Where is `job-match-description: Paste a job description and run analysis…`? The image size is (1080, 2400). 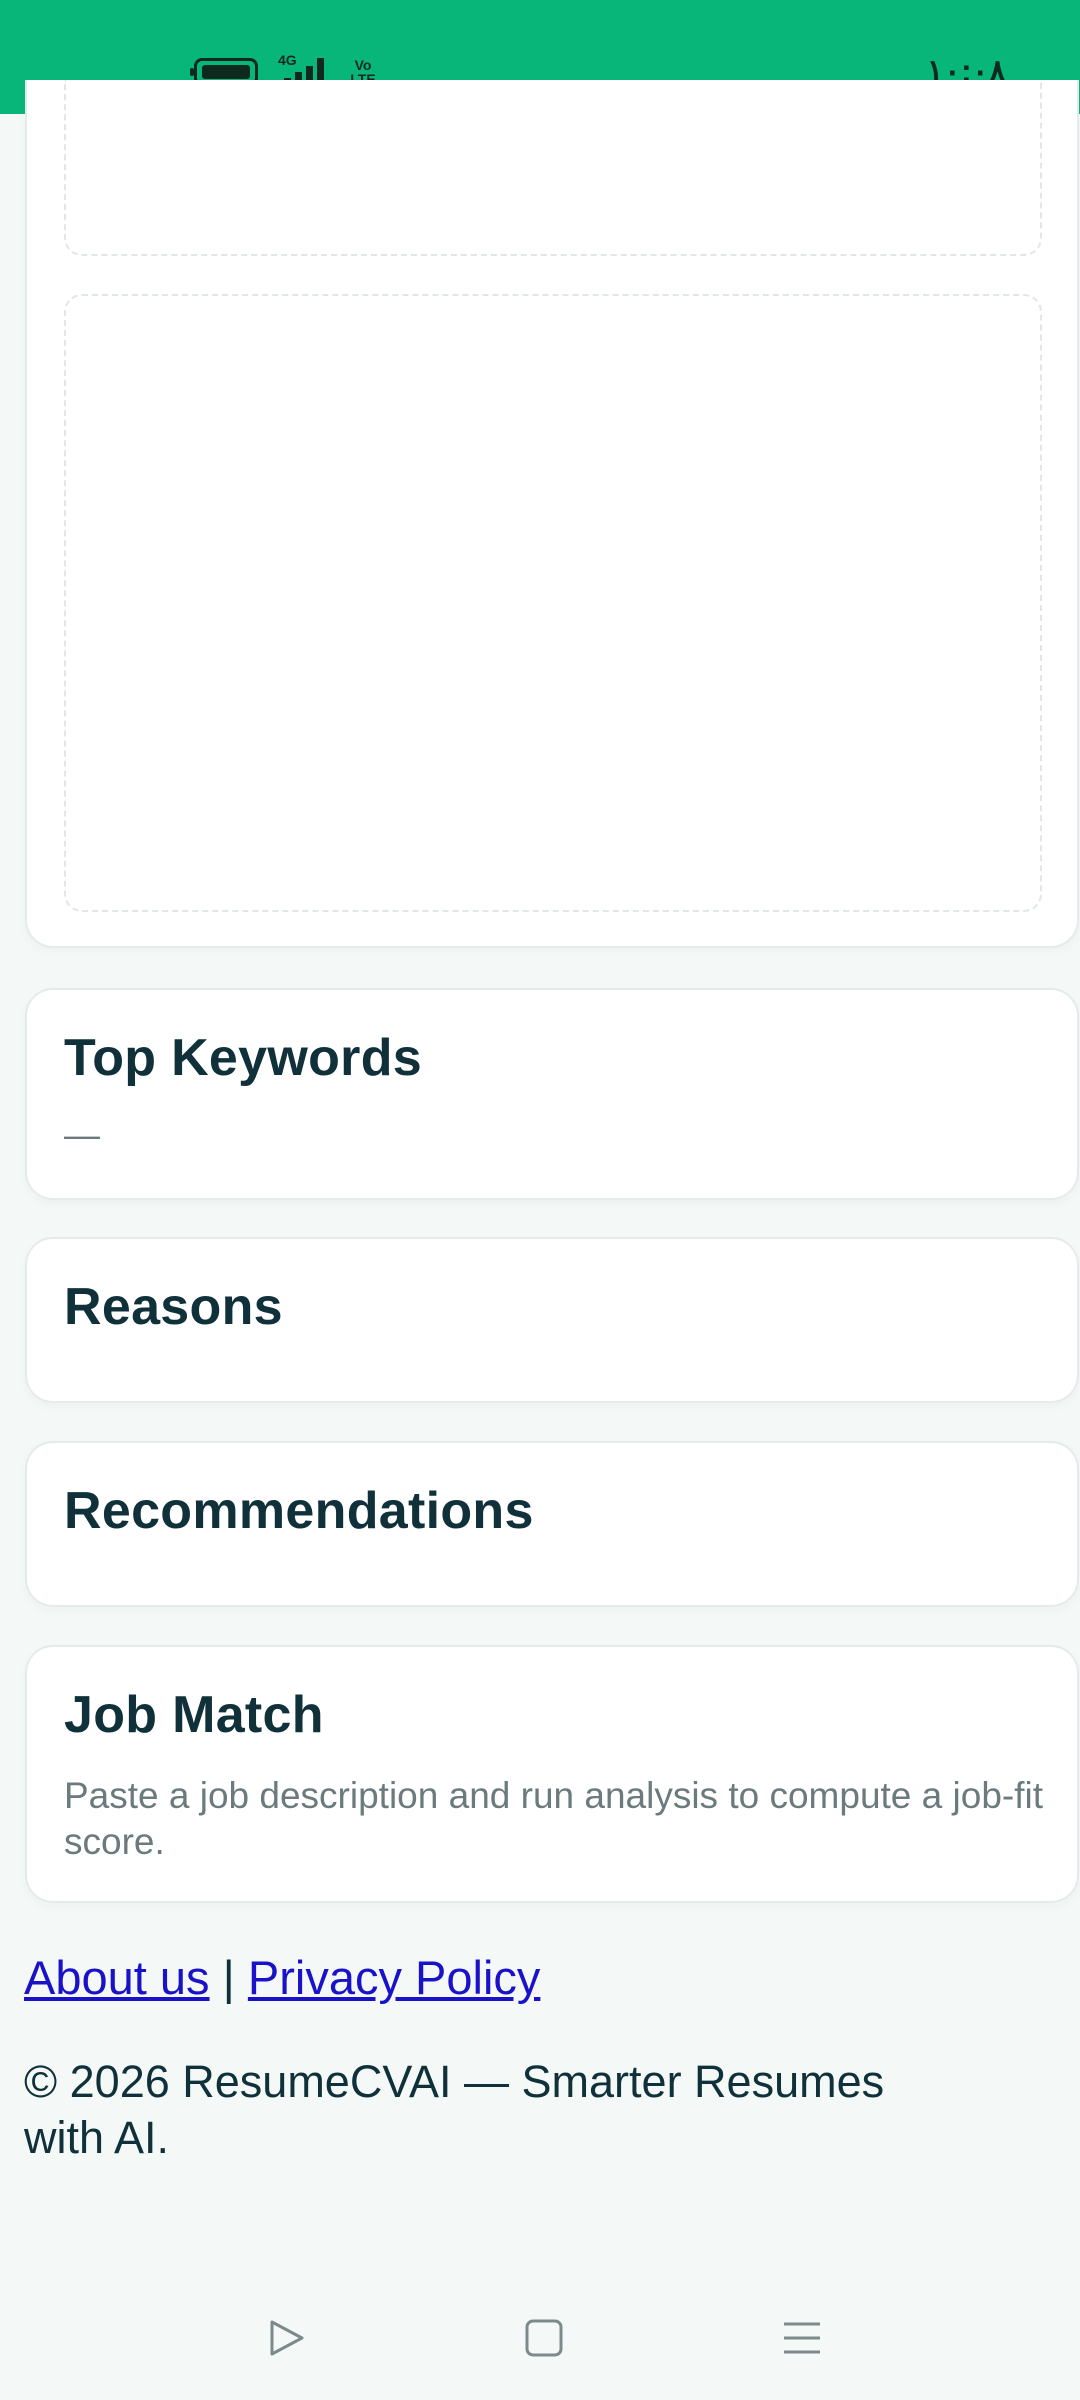
job-match-description: Paste a job description and run analysis… is located at coordinates (554, 1818).